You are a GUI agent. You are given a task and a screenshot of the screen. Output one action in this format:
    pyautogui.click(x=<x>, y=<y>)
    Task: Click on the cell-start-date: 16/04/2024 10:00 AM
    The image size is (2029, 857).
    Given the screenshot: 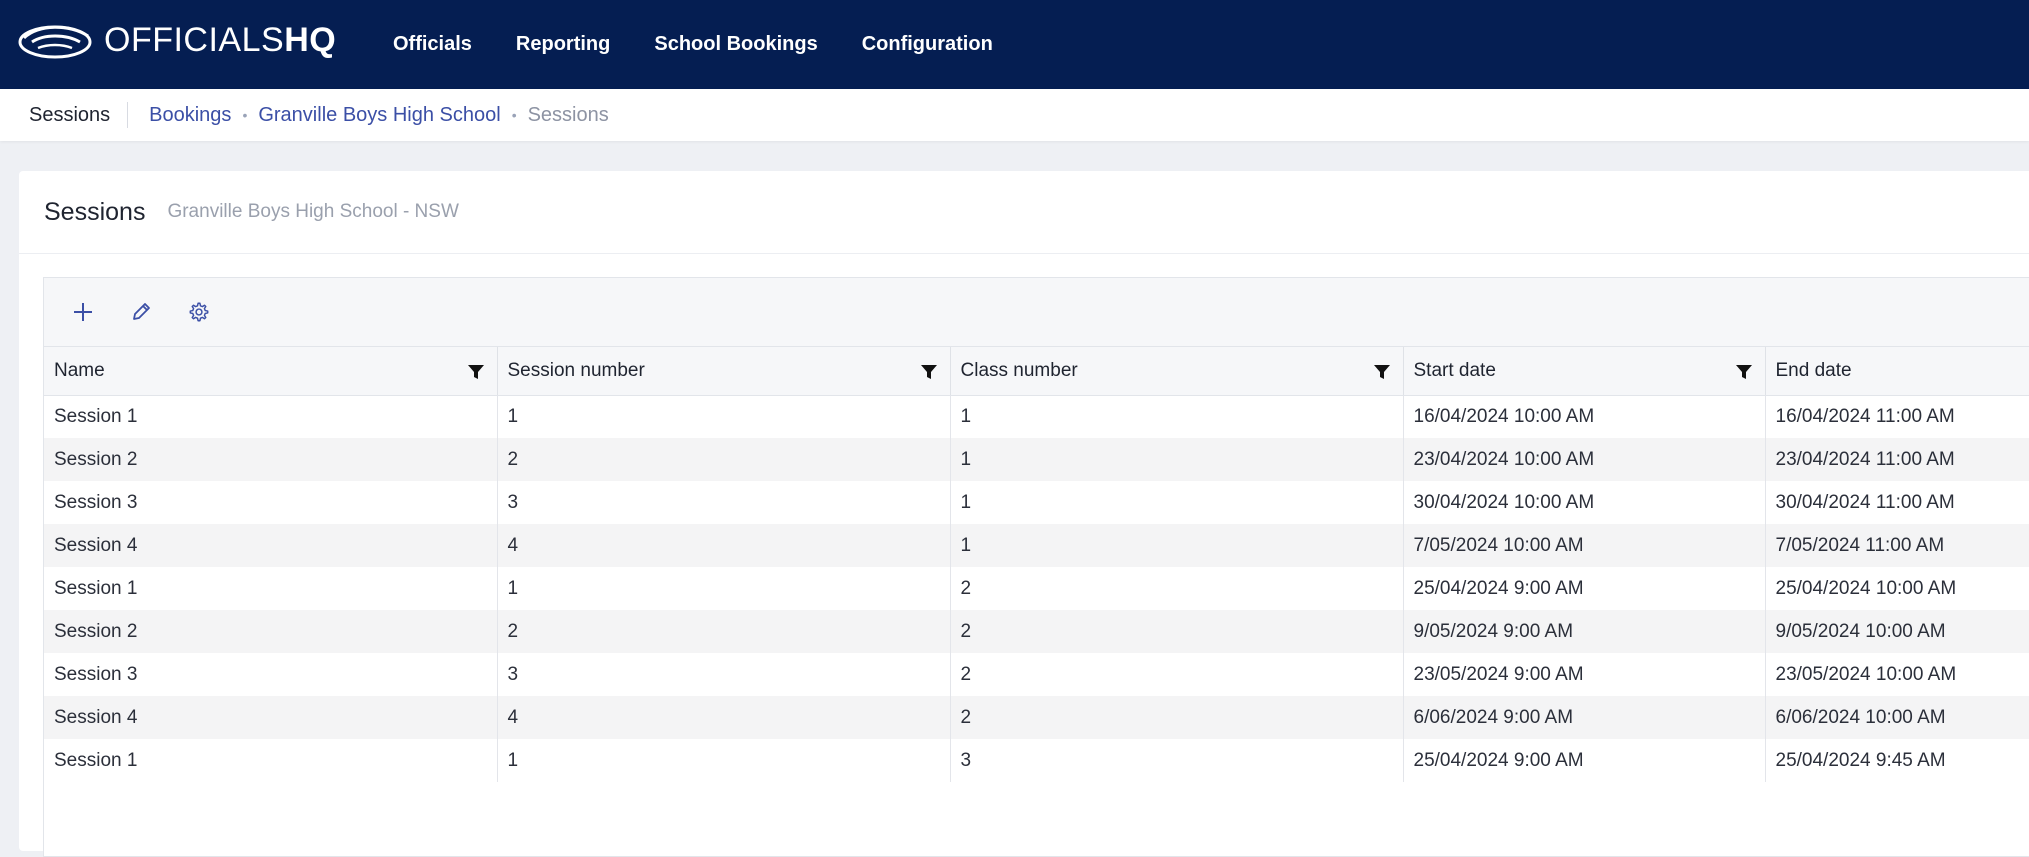 What is the action you would take?
    pyautogui.click(x=1584, y=416)
    